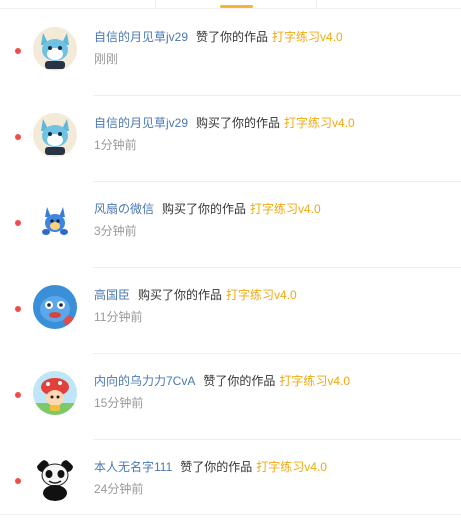  I want to click on timestamp: 1分钟前, so click(115, 145).